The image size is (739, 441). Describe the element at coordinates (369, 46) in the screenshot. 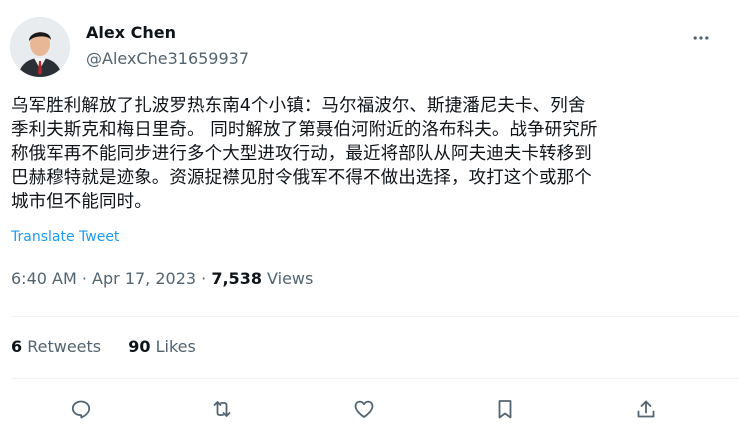

I see `tweet-header: Alex Chen @AlexChe31659937` at that location.